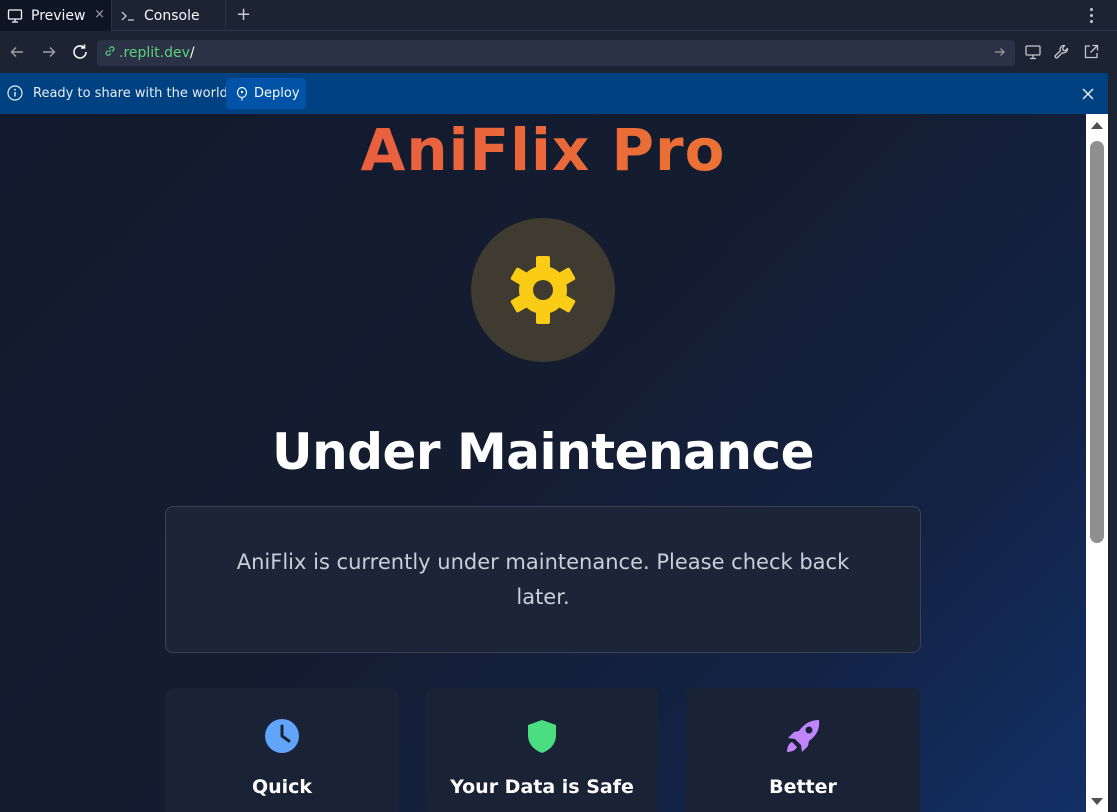  Describe the element at coordinates (1000, 54) in the screenshot. I see `go-arrow-icon` at that location.